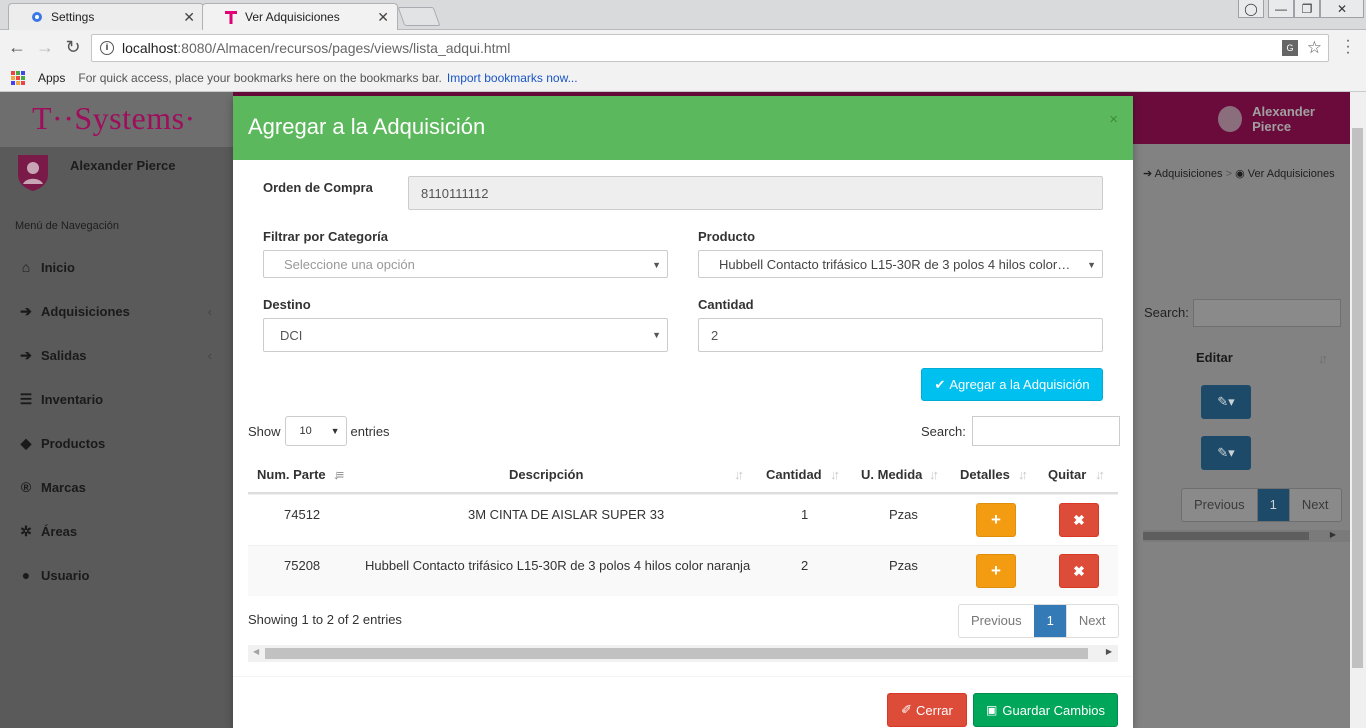 The image size is (1366, 728). I want to click on previous-button: Previous, so click(996, 621).